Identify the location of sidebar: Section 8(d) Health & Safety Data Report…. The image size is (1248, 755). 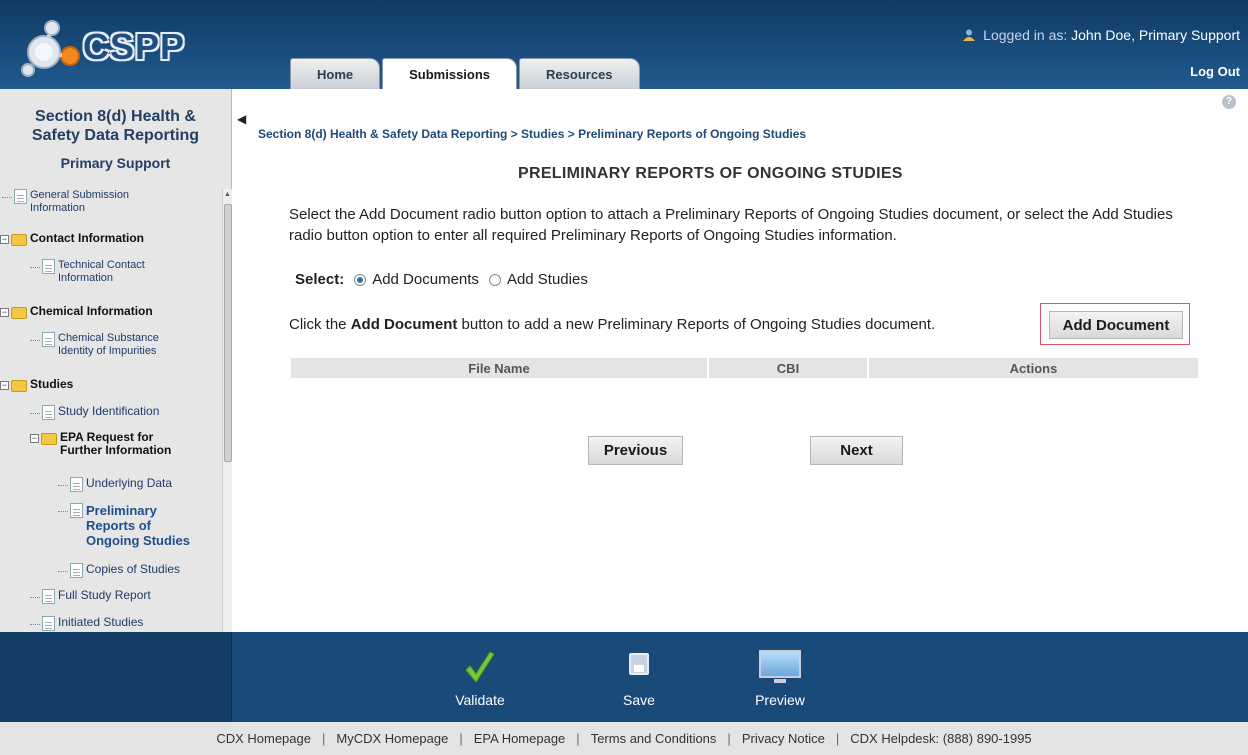
(116, 360).